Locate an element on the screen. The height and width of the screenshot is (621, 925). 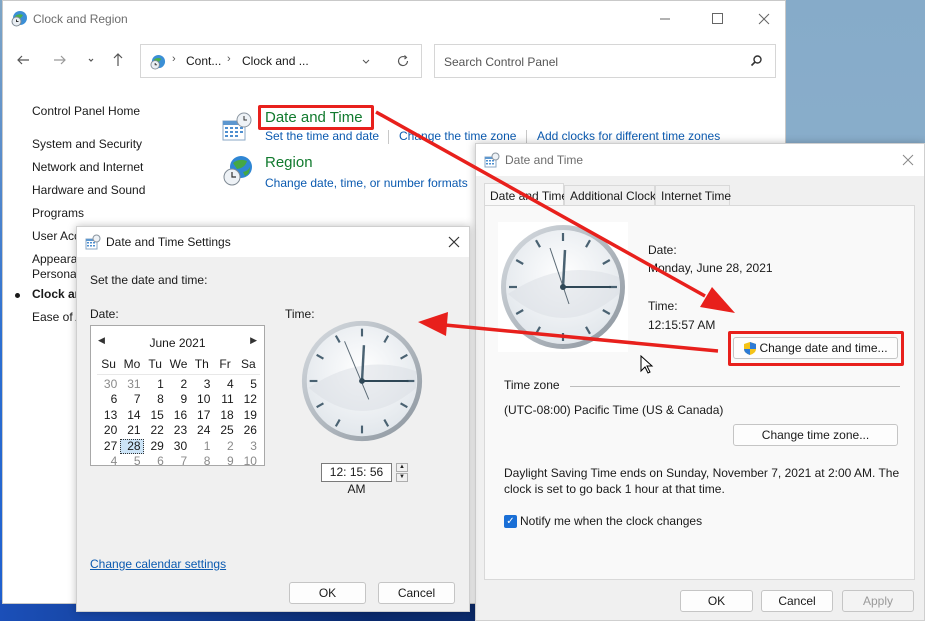
calendar-day-selected: 28 is located at coordinates (132, 446).